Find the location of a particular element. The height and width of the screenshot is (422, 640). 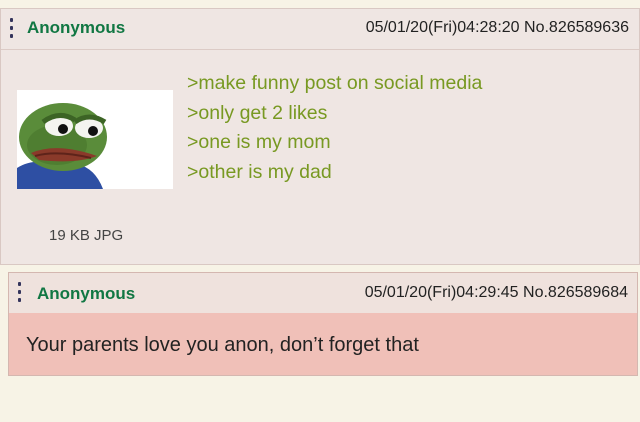

post-number: No.826589636 is located at coordinates (576, 27).